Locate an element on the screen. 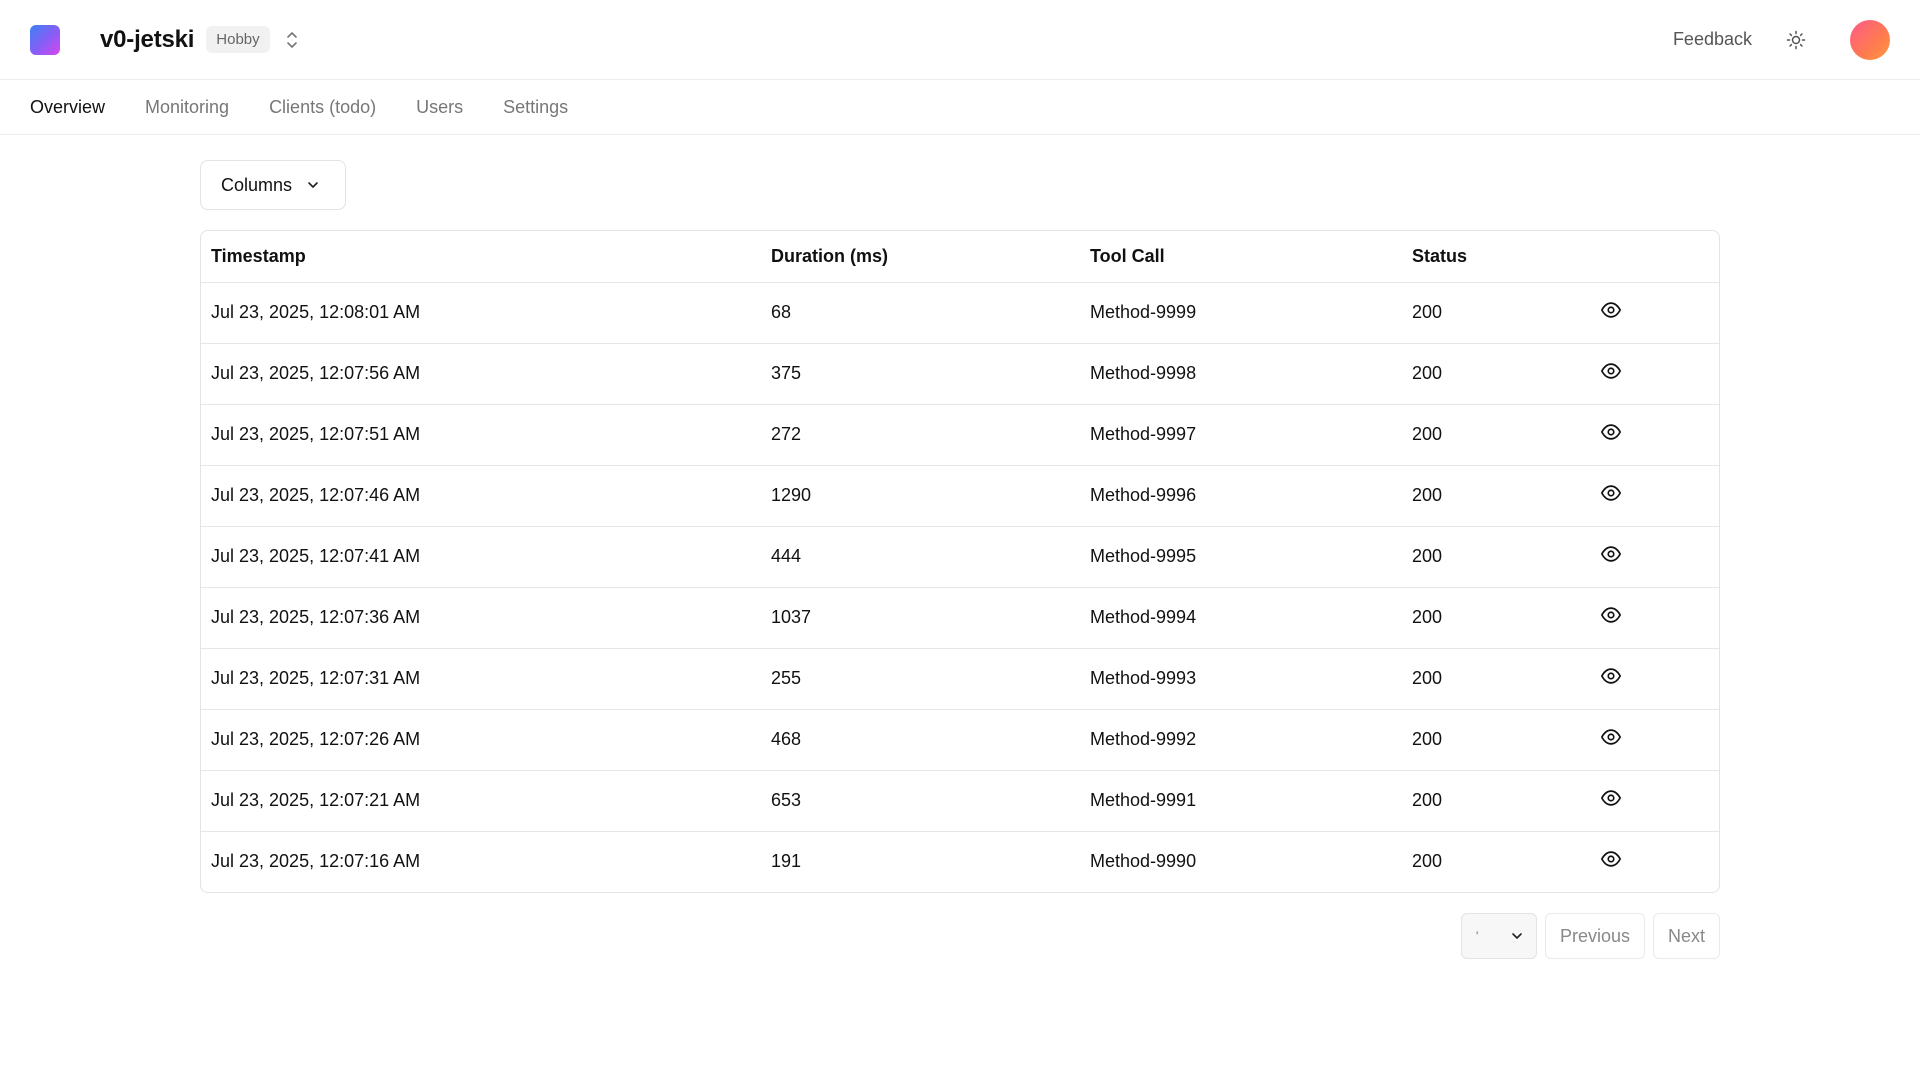 Image resolution: width=1920 pixels, height=1080 pixels. user-avatar is located at coordinates (1870, 39).